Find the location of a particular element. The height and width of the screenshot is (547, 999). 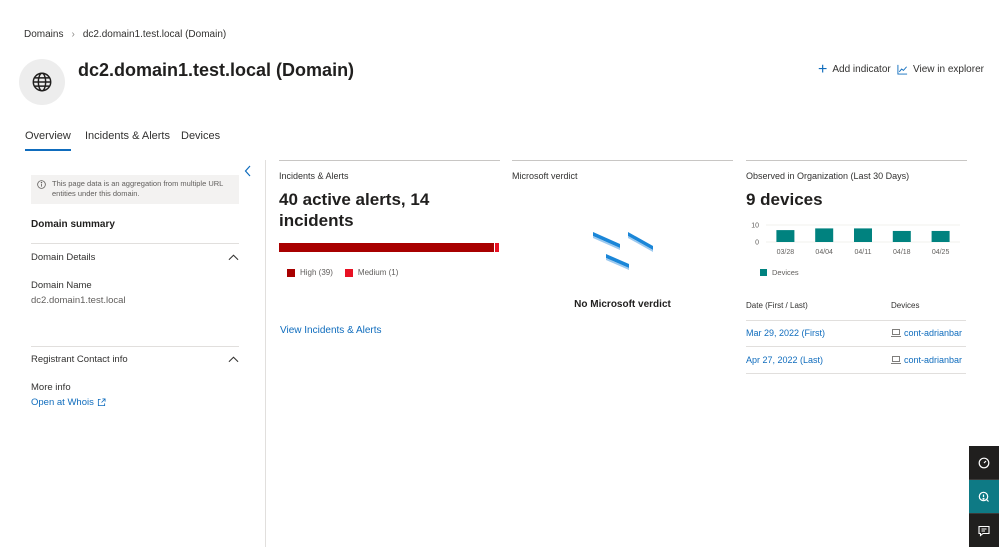

alerts-headline: 40 active alerts, 14 incidents is located at coordinates (354, 210).